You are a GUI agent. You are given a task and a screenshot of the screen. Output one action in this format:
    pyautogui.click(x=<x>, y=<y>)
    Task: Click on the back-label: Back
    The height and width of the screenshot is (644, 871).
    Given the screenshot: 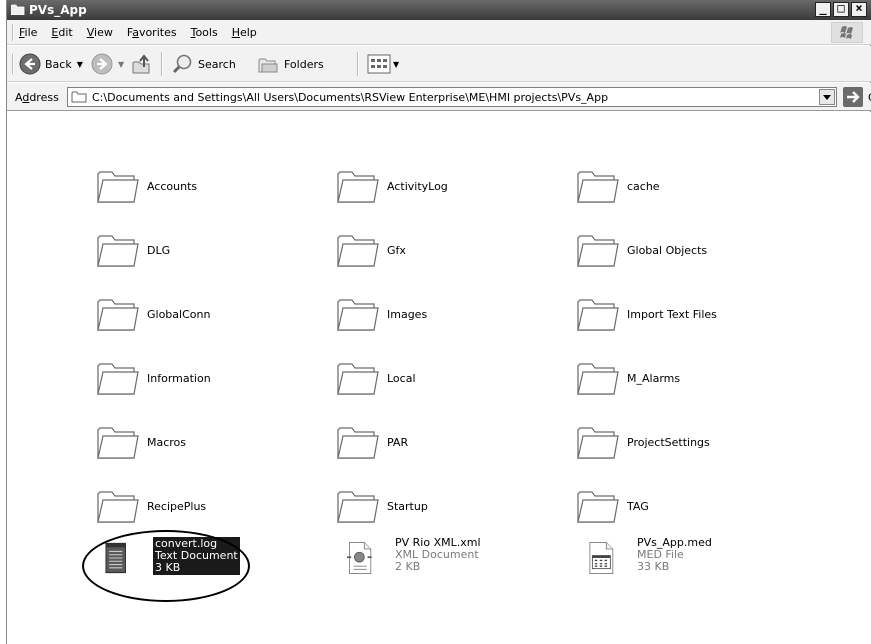 What is the action you would take?
    pyautogui.click(x=58, y=64)
    